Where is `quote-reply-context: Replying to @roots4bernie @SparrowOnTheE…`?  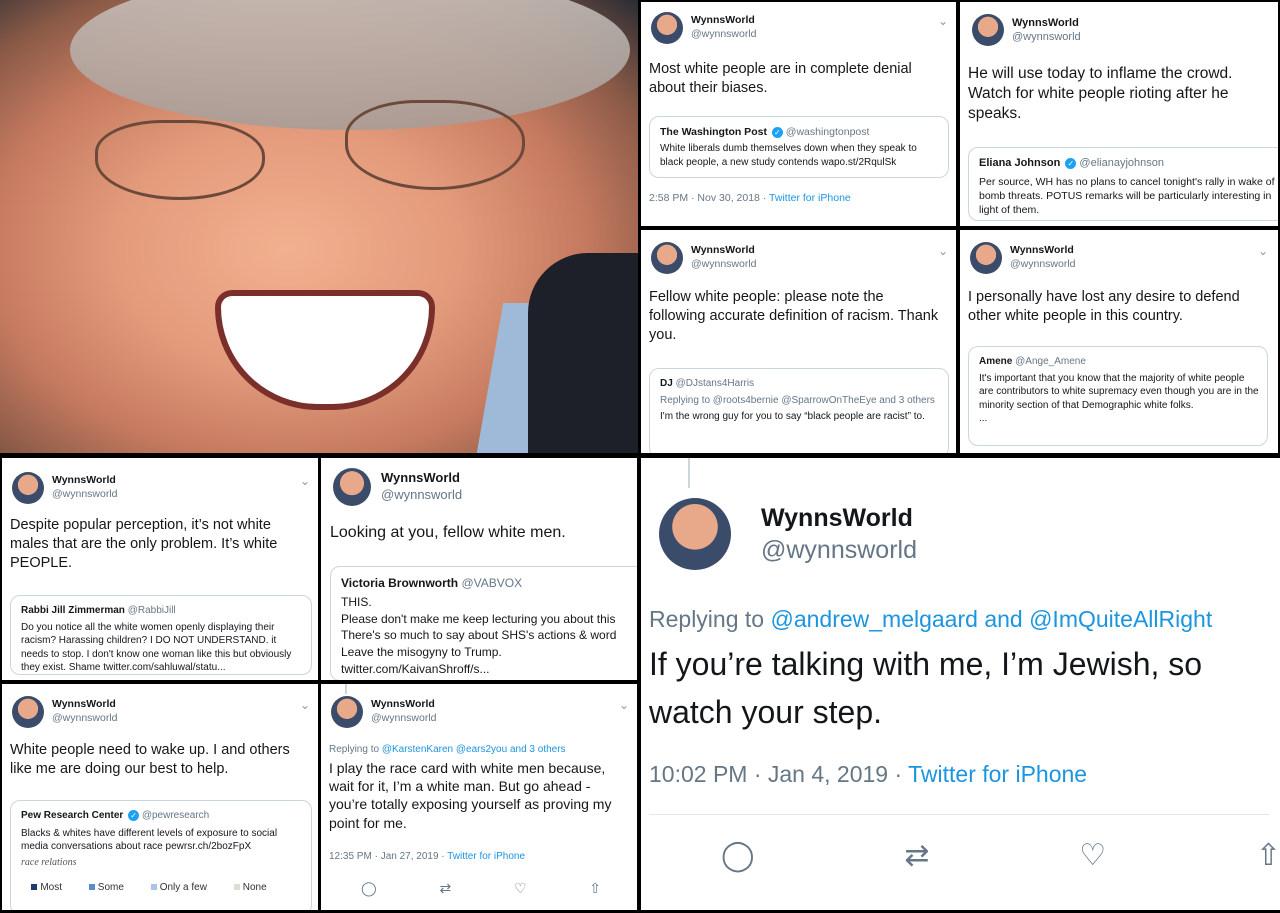
quote-reply-context: Replying to @roots4bernie @SparrowOnTheE… is located at coordinates (797, 400).